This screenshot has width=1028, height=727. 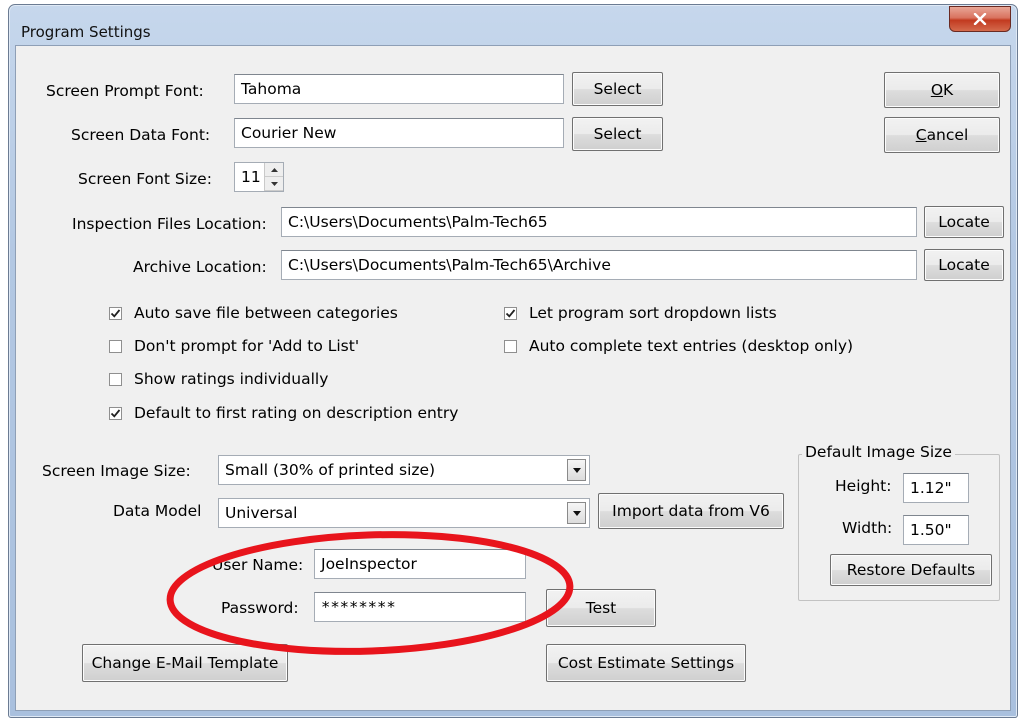 I want to click on close-icon, so click(x=980, y=19).